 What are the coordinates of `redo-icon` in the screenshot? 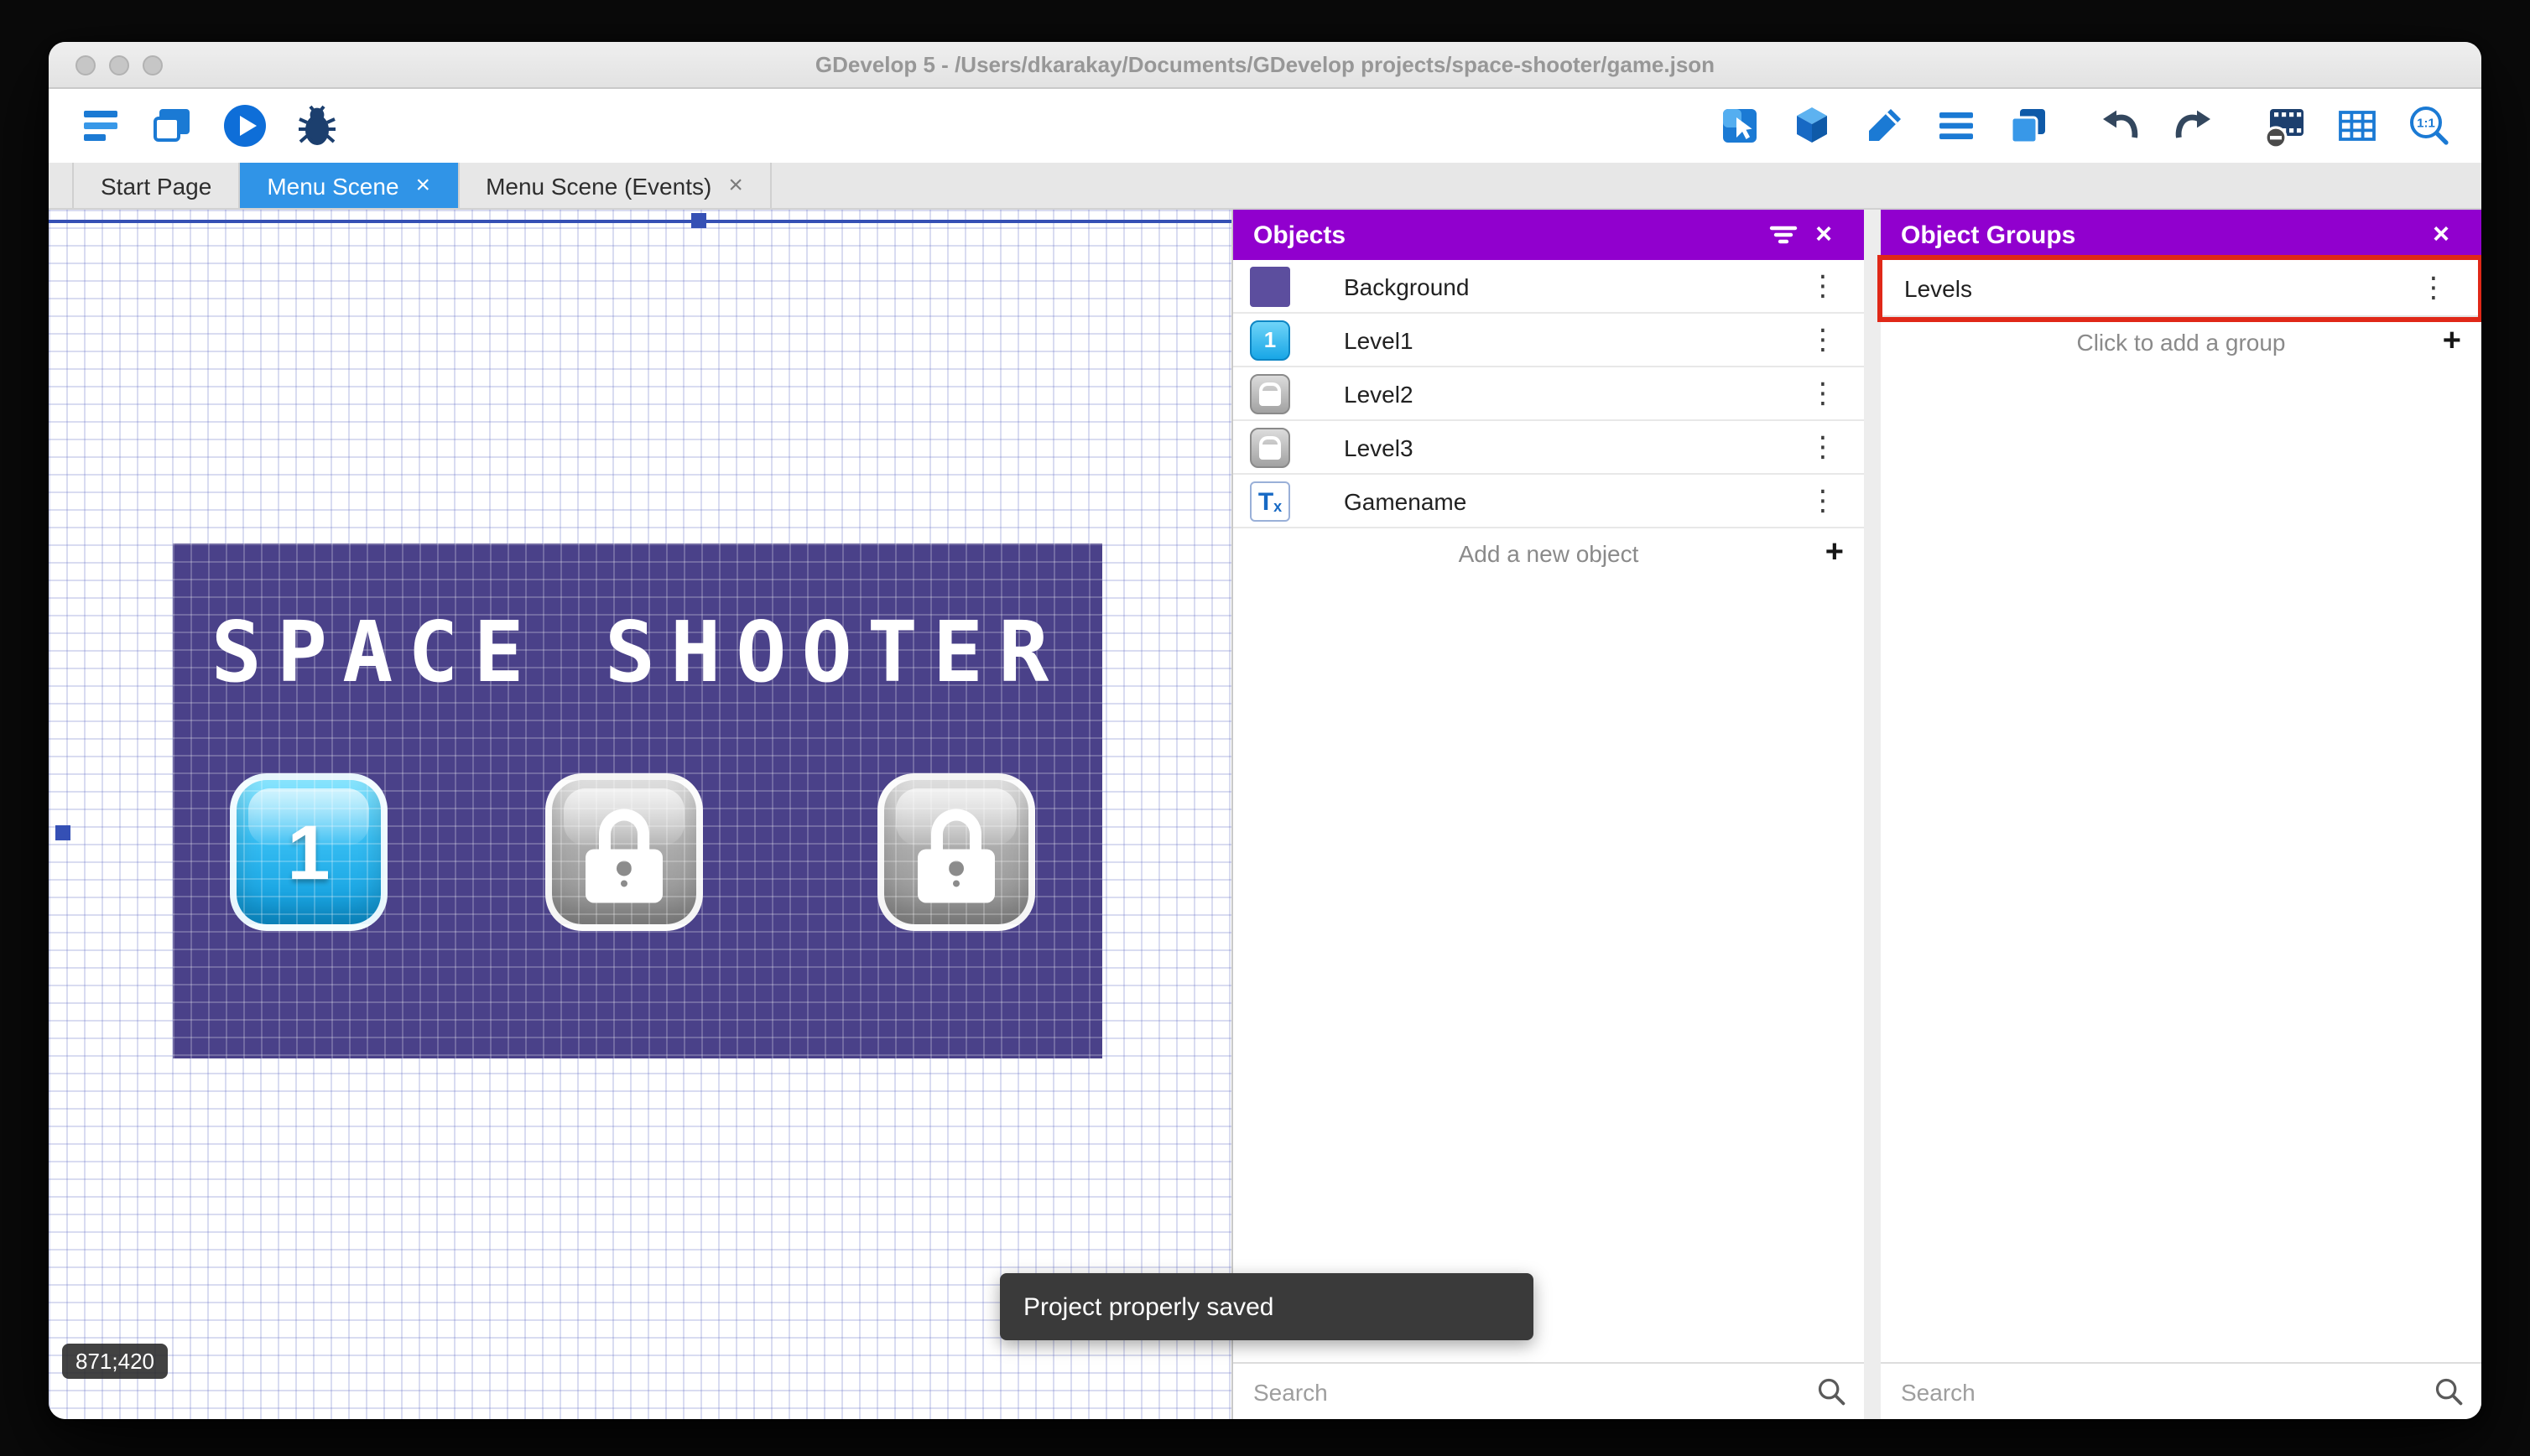 It's located at (2193, 126).